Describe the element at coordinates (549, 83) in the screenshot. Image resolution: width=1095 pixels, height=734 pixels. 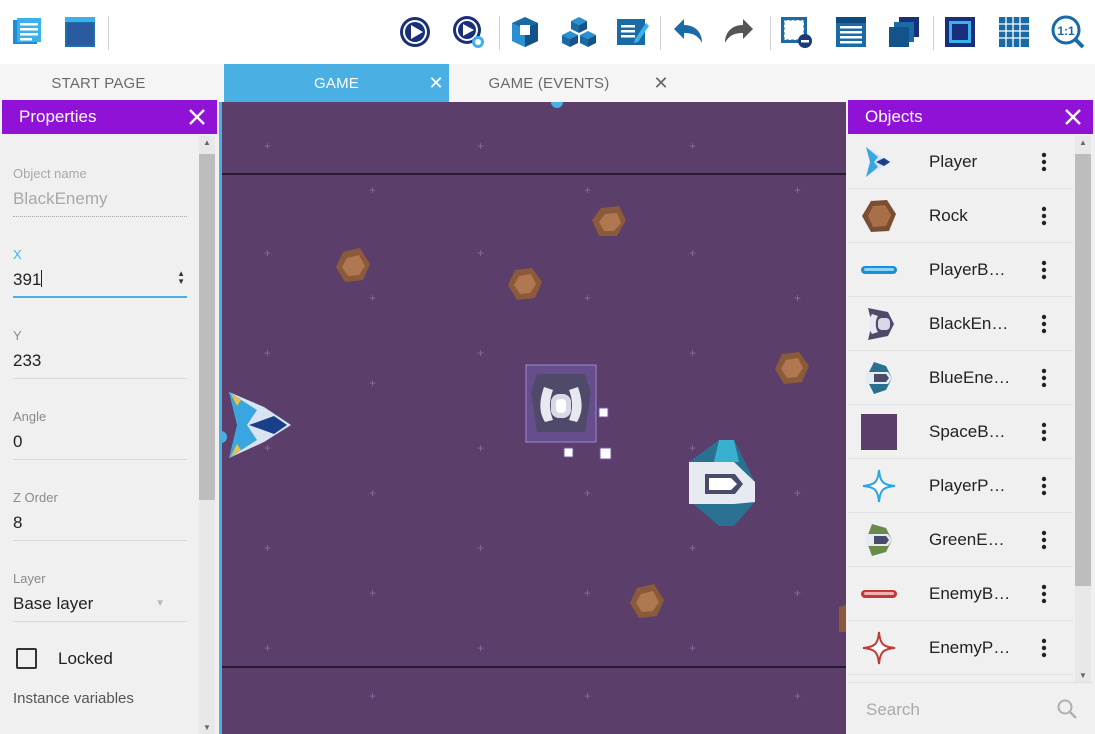
I see `tab-game-events: GAME (EVENTS)` at that location.